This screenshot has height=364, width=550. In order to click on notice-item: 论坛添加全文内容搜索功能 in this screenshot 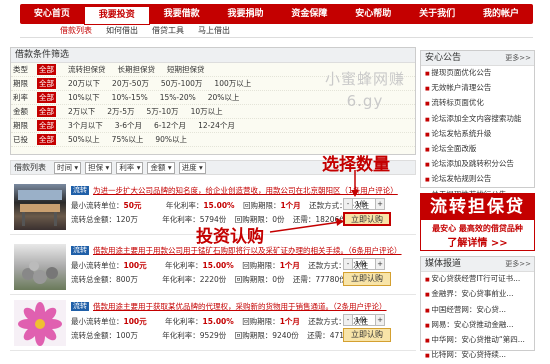, I will do `click(477, 119)`.